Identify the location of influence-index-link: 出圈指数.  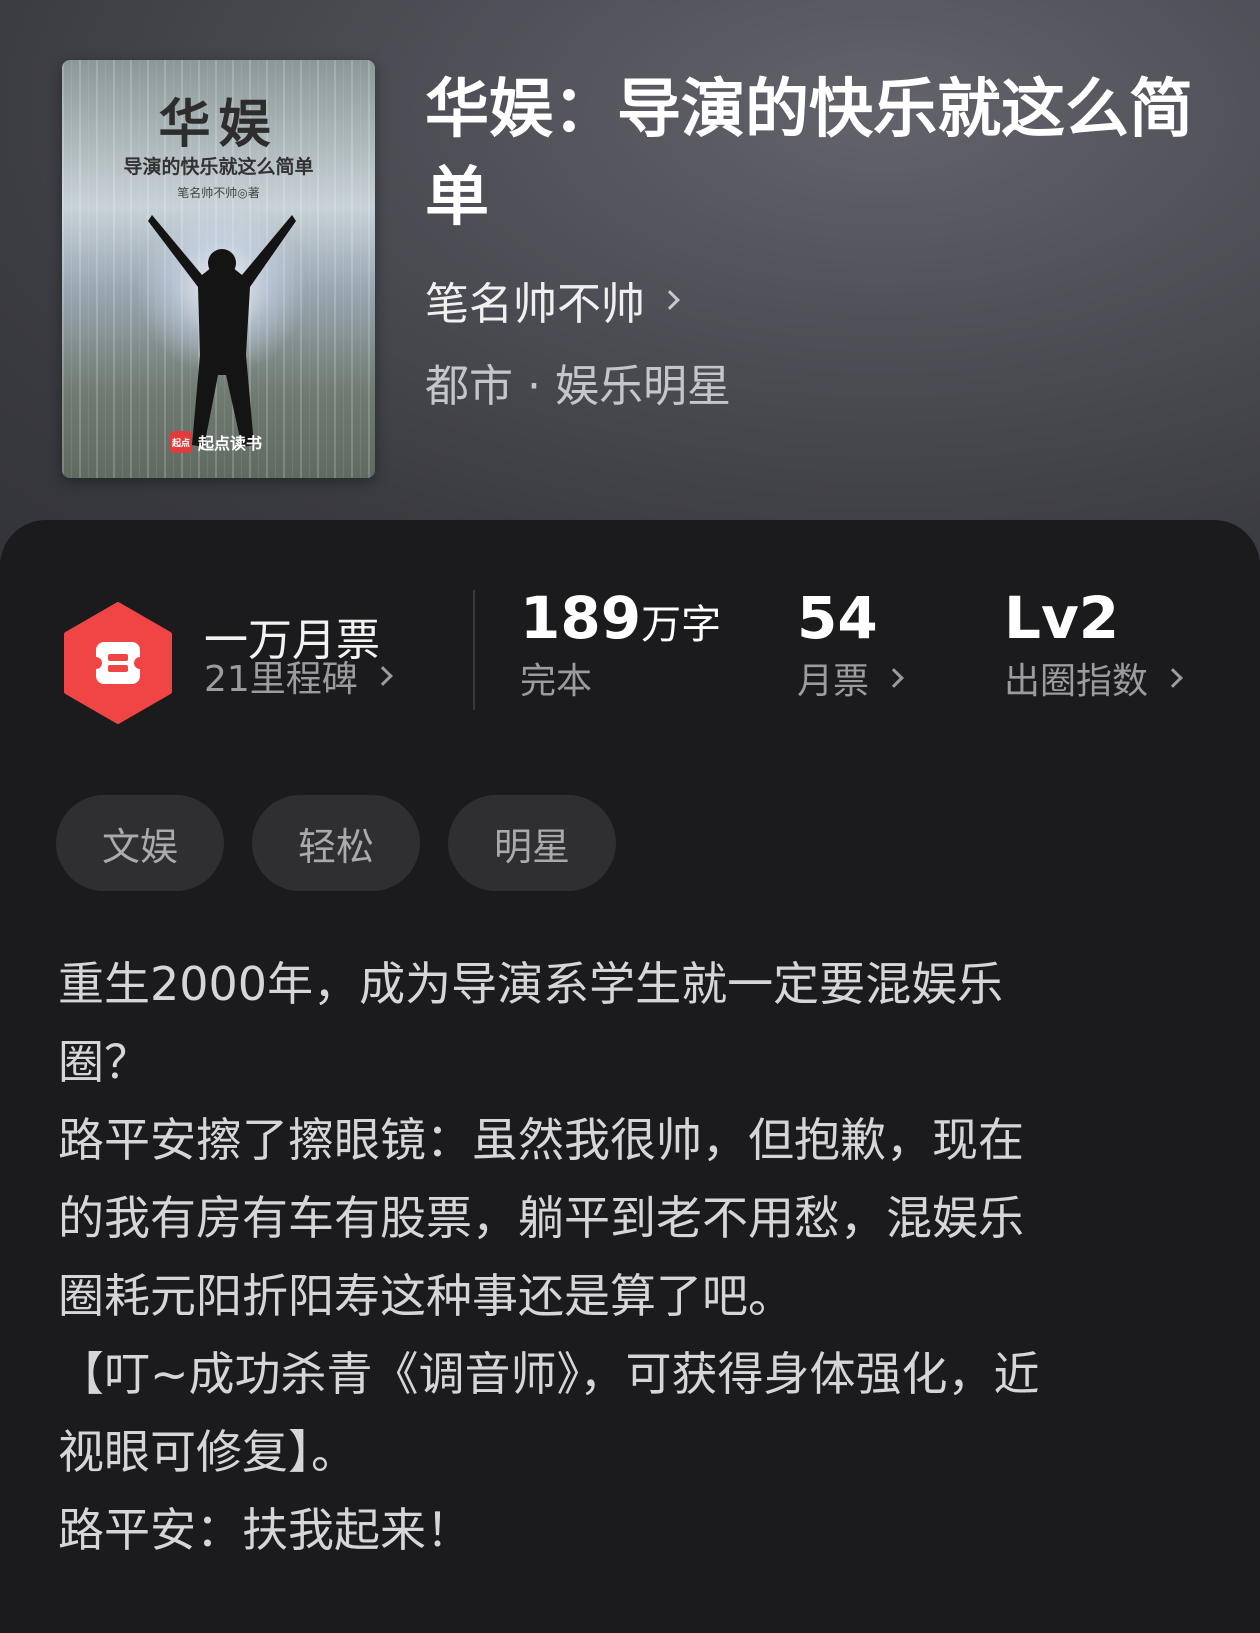
(1093, 678).